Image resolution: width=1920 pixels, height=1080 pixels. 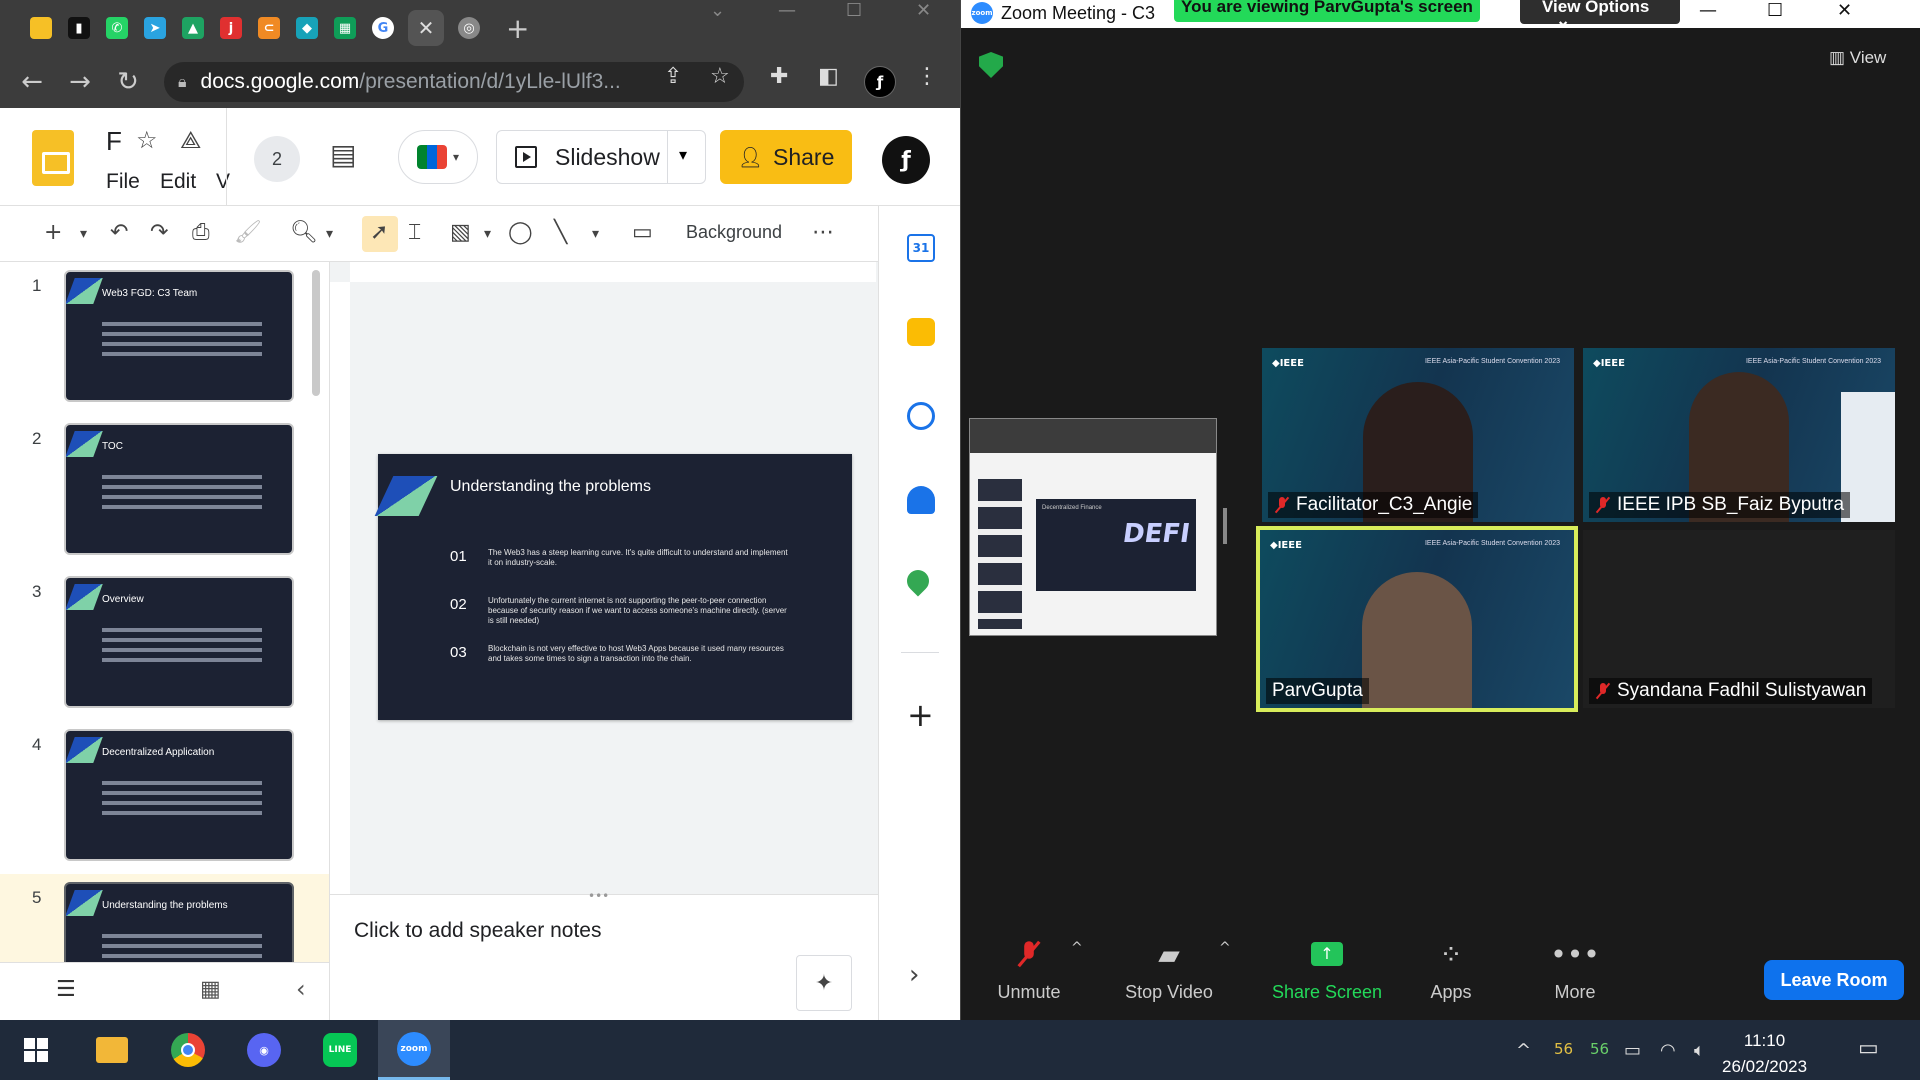 What do you see at coordinates (779, 76) in the screenshot?
I see `extensions-icon: ✚` at bounding box center [779, 76].